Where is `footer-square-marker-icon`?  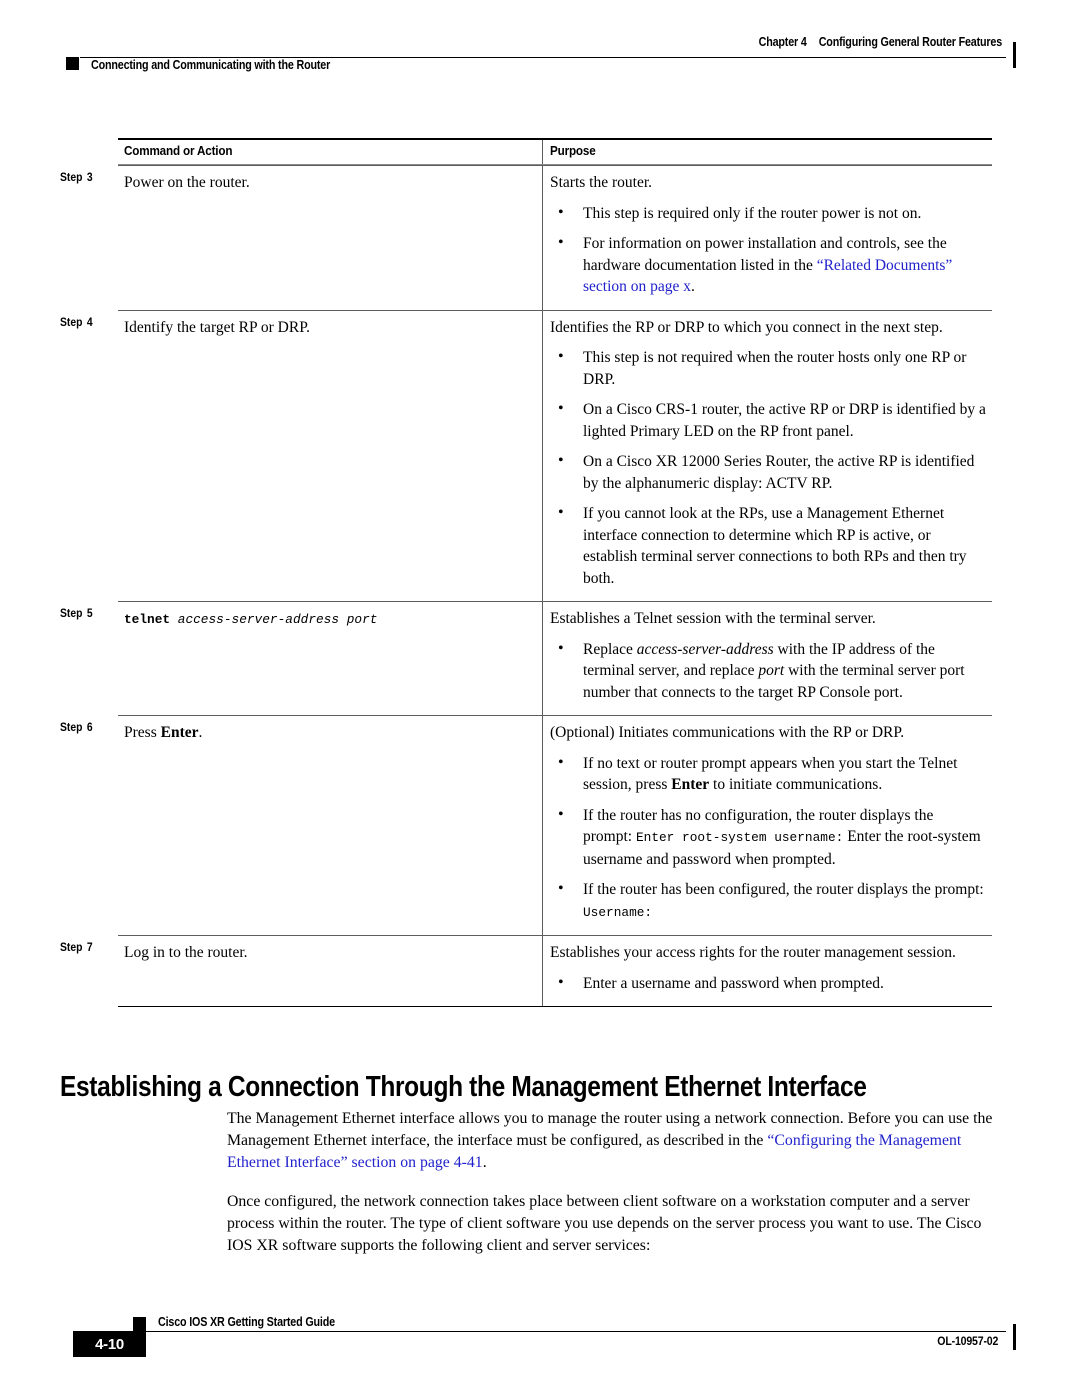
footer-square-marker-icon is located at coordinates (139, 1324).